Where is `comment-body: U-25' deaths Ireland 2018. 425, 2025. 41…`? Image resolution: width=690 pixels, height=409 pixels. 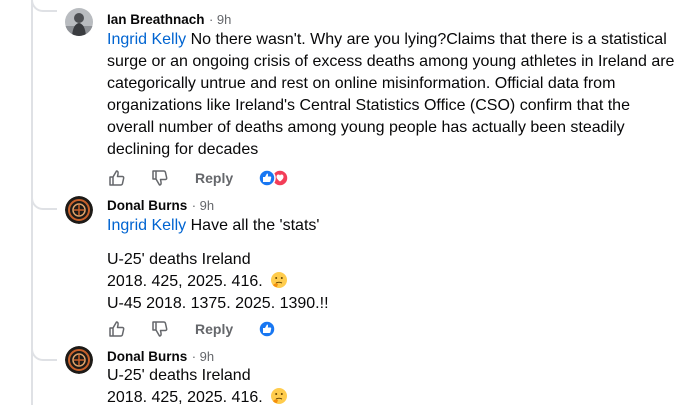
comment-body: U-25' deaths Ireland 2018. 425, 2025. 41… is located at coordinates (392, 387).